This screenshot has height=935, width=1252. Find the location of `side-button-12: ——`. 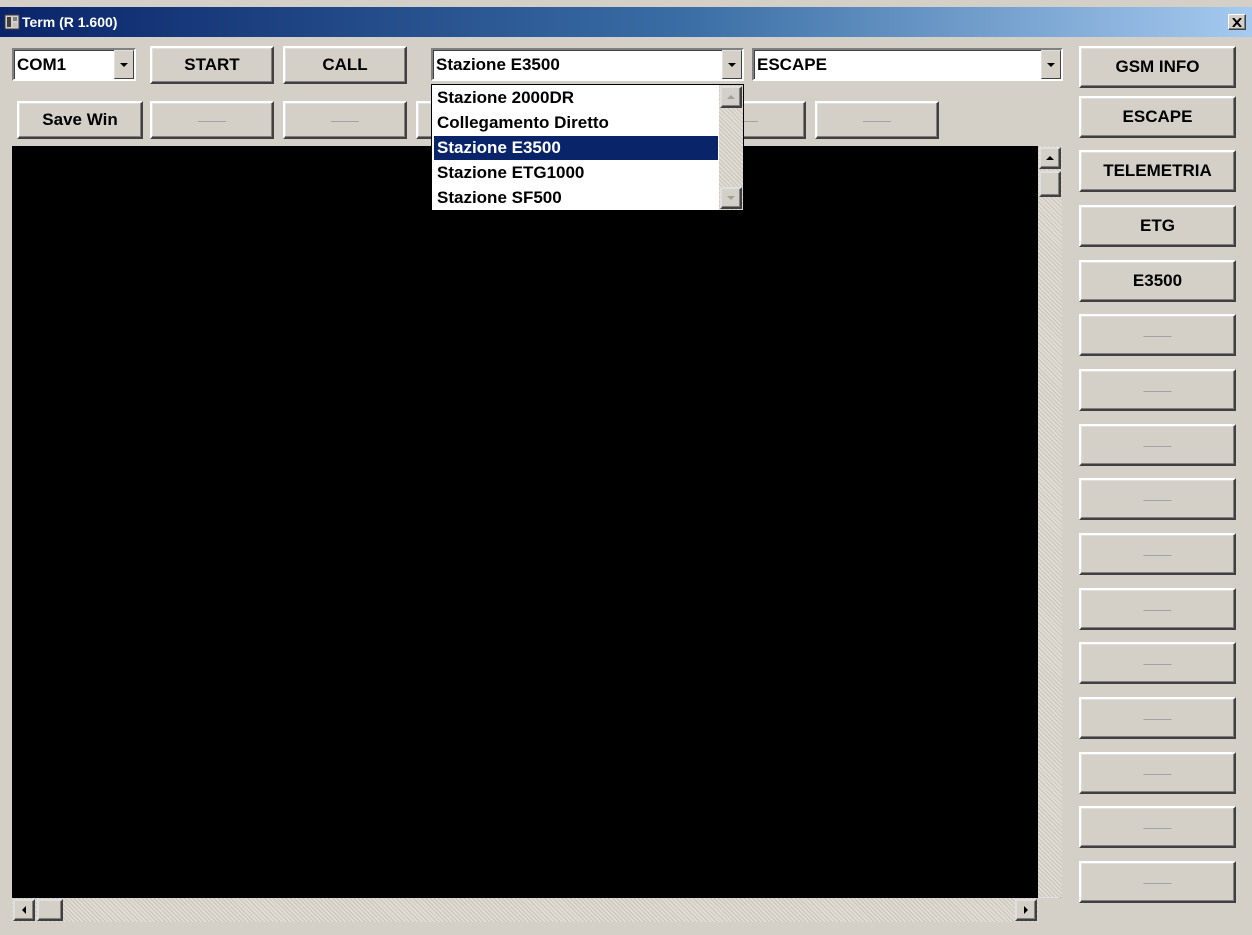

side-button-12: —— is located at coordinates (1157, 663).